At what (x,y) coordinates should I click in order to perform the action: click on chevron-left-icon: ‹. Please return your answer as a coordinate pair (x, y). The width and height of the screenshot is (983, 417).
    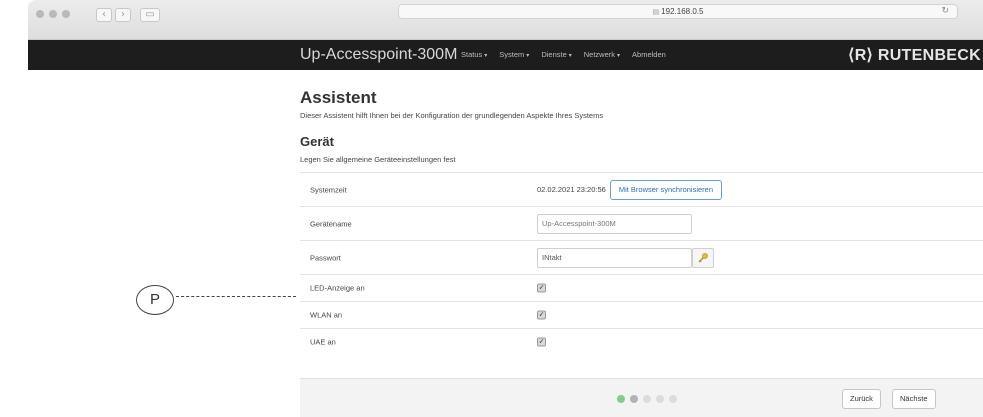
    Looking at the image, I should click on (104, 14).